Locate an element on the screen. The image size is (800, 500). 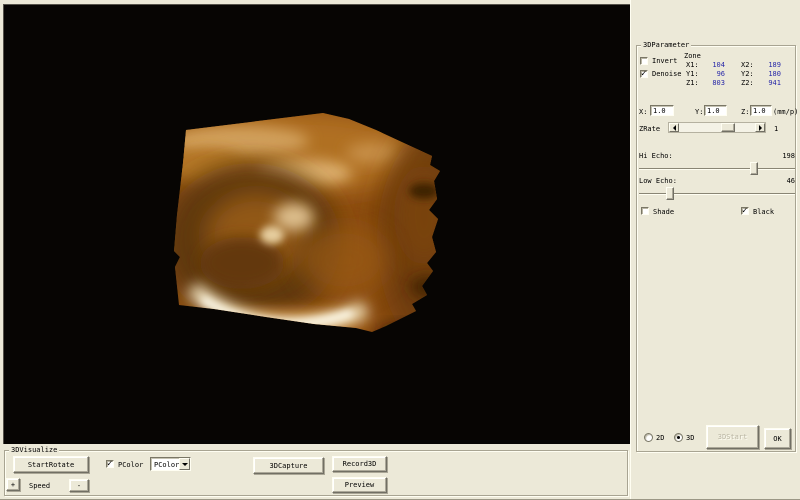
arrow-right-icon is located at coordinates (760, 127).